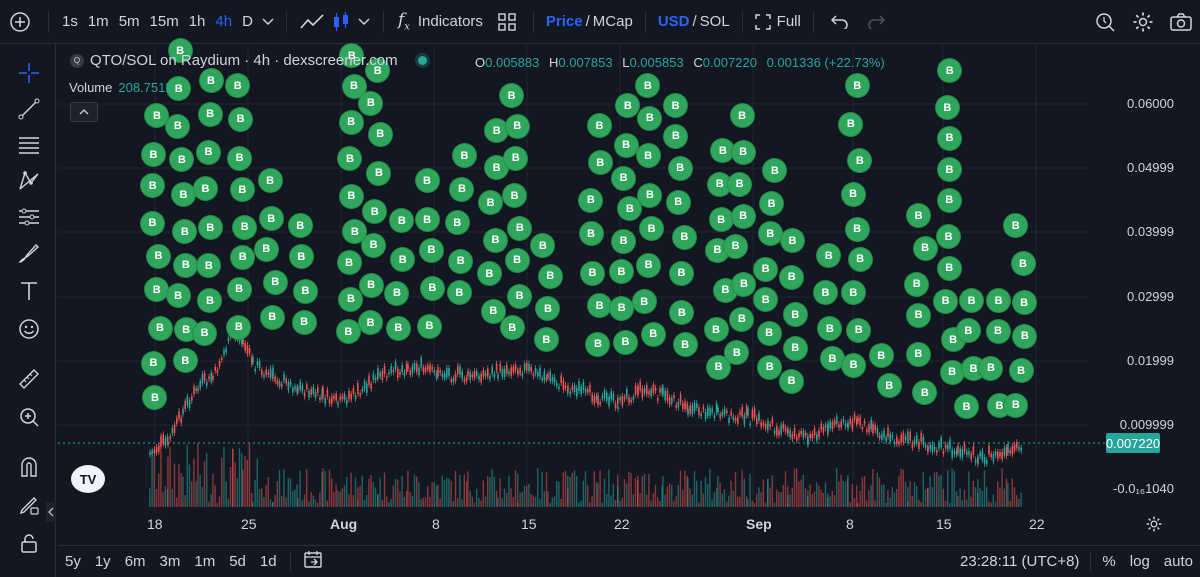  What do you see at coordinates (70, 22) in the screenshot?
I see `timeframe-1s: 1s` at bounding box center [70, 22].